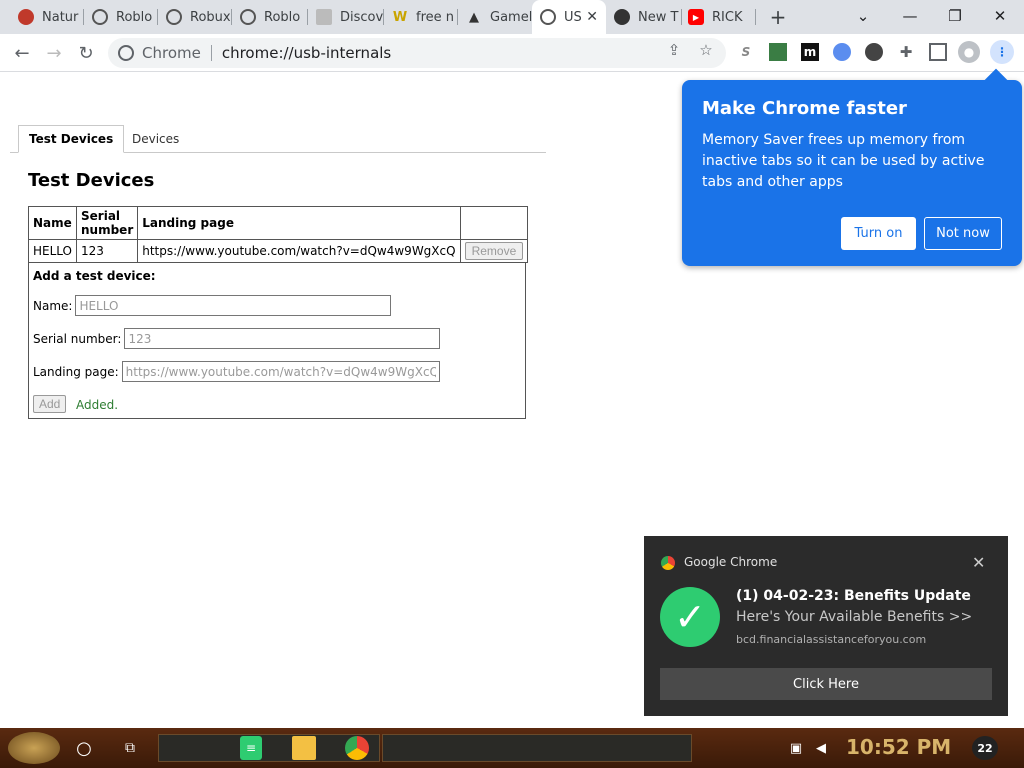 This screenshot has height=768, width=1024. Describe the element at coordinates (210, 17) in the screenshot. I see `tab-title: Robux` at that location.